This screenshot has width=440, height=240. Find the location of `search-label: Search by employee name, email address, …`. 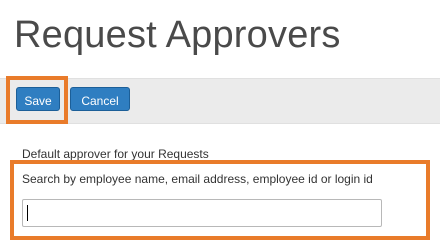

search-label: Search by employee name, email address, … is located at coordinates (197, 179).